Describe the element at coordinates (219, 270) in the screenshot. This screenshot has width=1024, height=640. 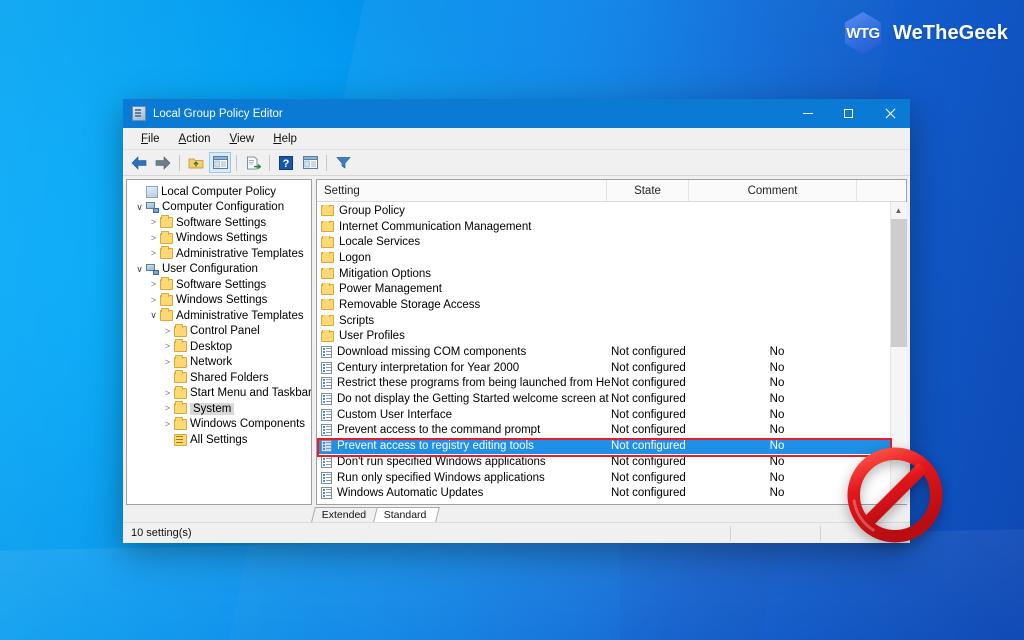
I see `tree-item-user-configuration: ∨ User Configuration` at that location.